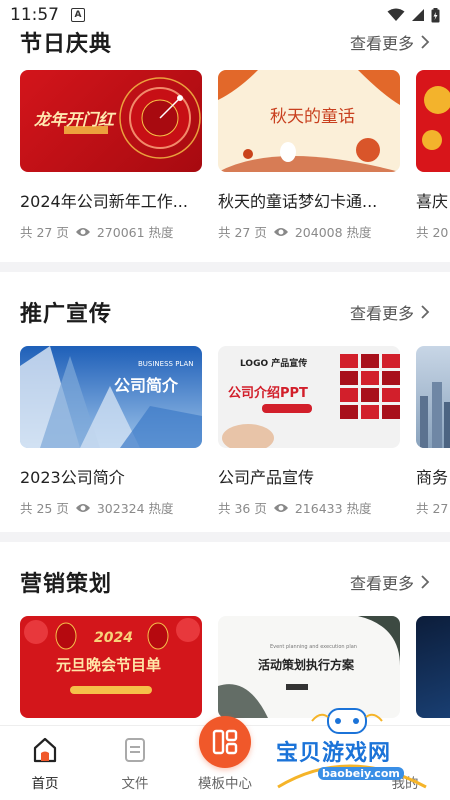 This screenshot has height=800, width=450. I want to click on section-header: 营销策划 查看更多, so click(225, 582).